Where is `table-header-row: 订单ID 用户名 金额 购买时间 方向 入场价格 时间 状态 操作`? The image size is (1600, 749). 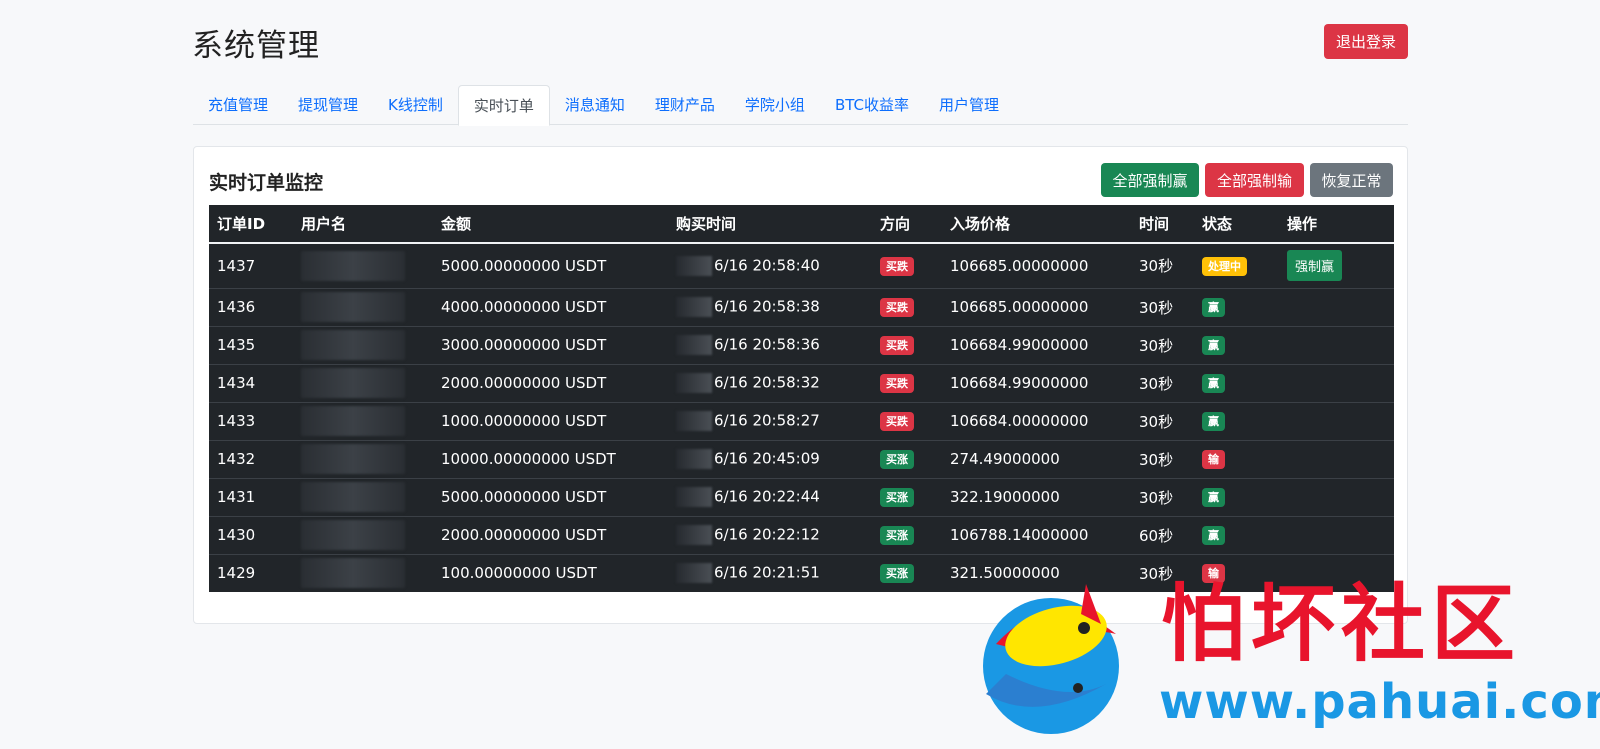
table-header-row: 订单ID 用户名 金额 购买时间 方向 入场价格 时间 状态 操作 is located at coordinates (801, 224).